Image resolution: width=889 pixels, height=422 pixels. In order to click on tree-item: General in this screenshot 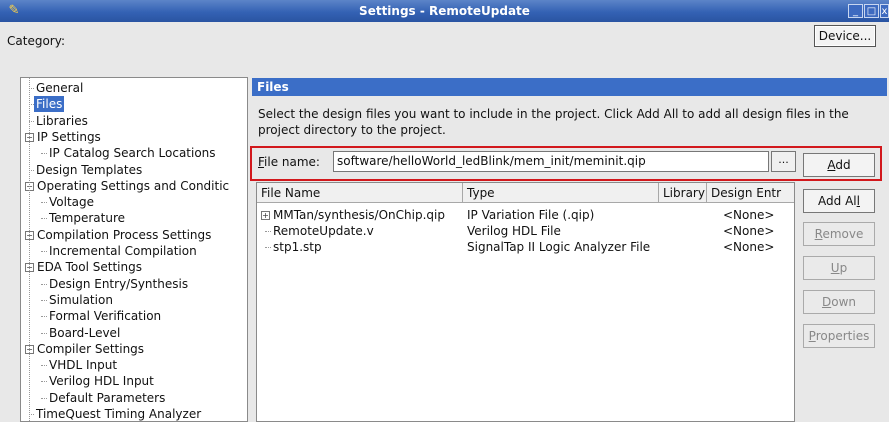, I will do `click(134, 88)`.